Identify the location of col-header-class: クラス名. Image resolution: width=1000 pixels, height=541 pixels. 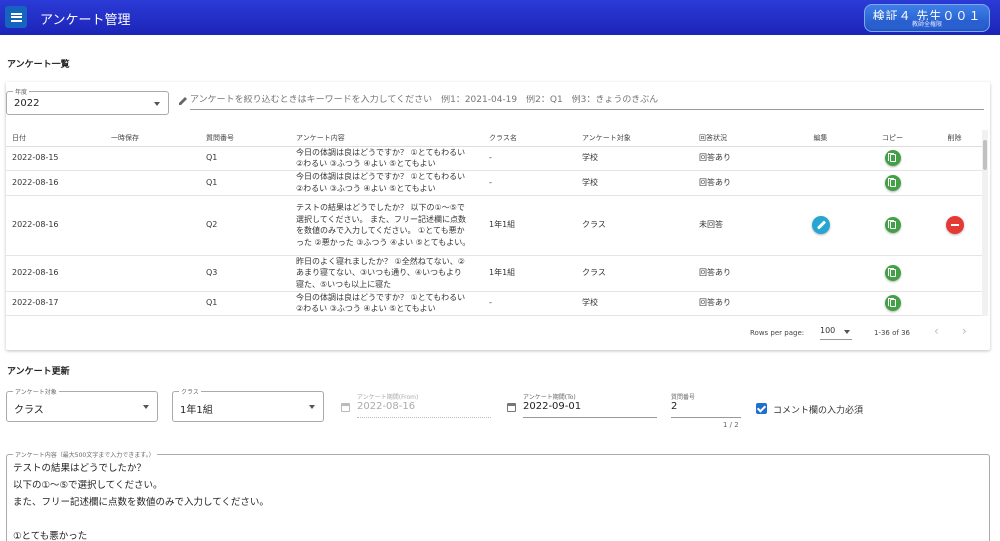
(529, 138).